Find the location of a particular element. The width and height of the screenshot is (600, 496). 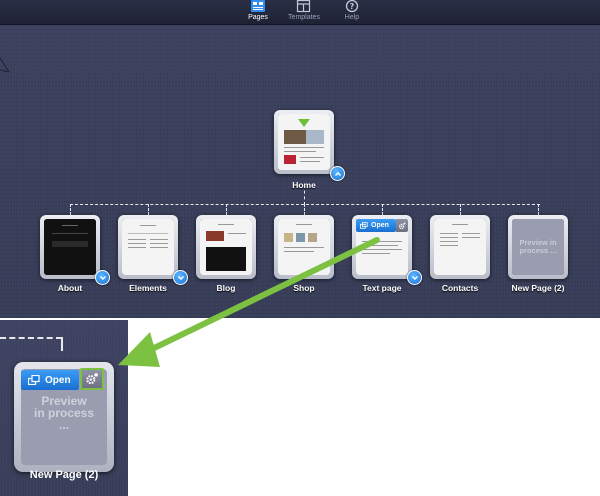

pages-icon is located at coordinates (258, 6).